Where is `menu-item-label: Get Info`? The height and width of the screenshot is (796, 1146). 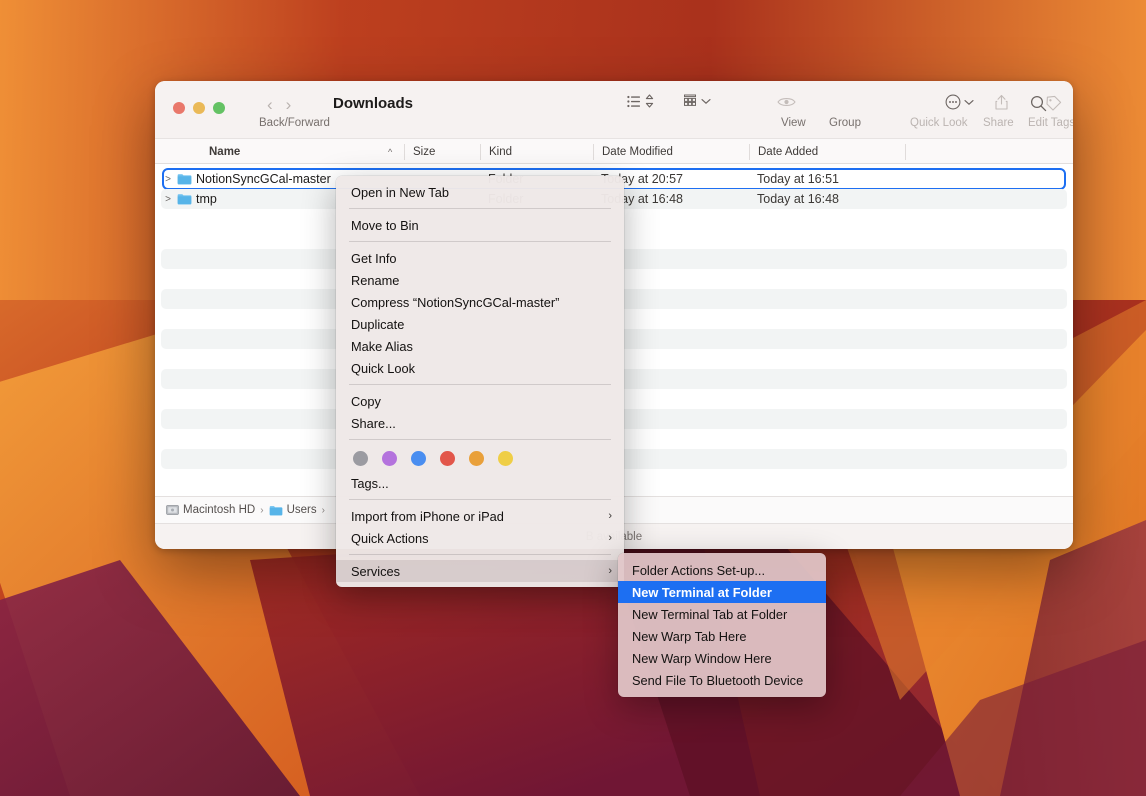
menu-item-label: Get Info is located at coordinates (374, 258).